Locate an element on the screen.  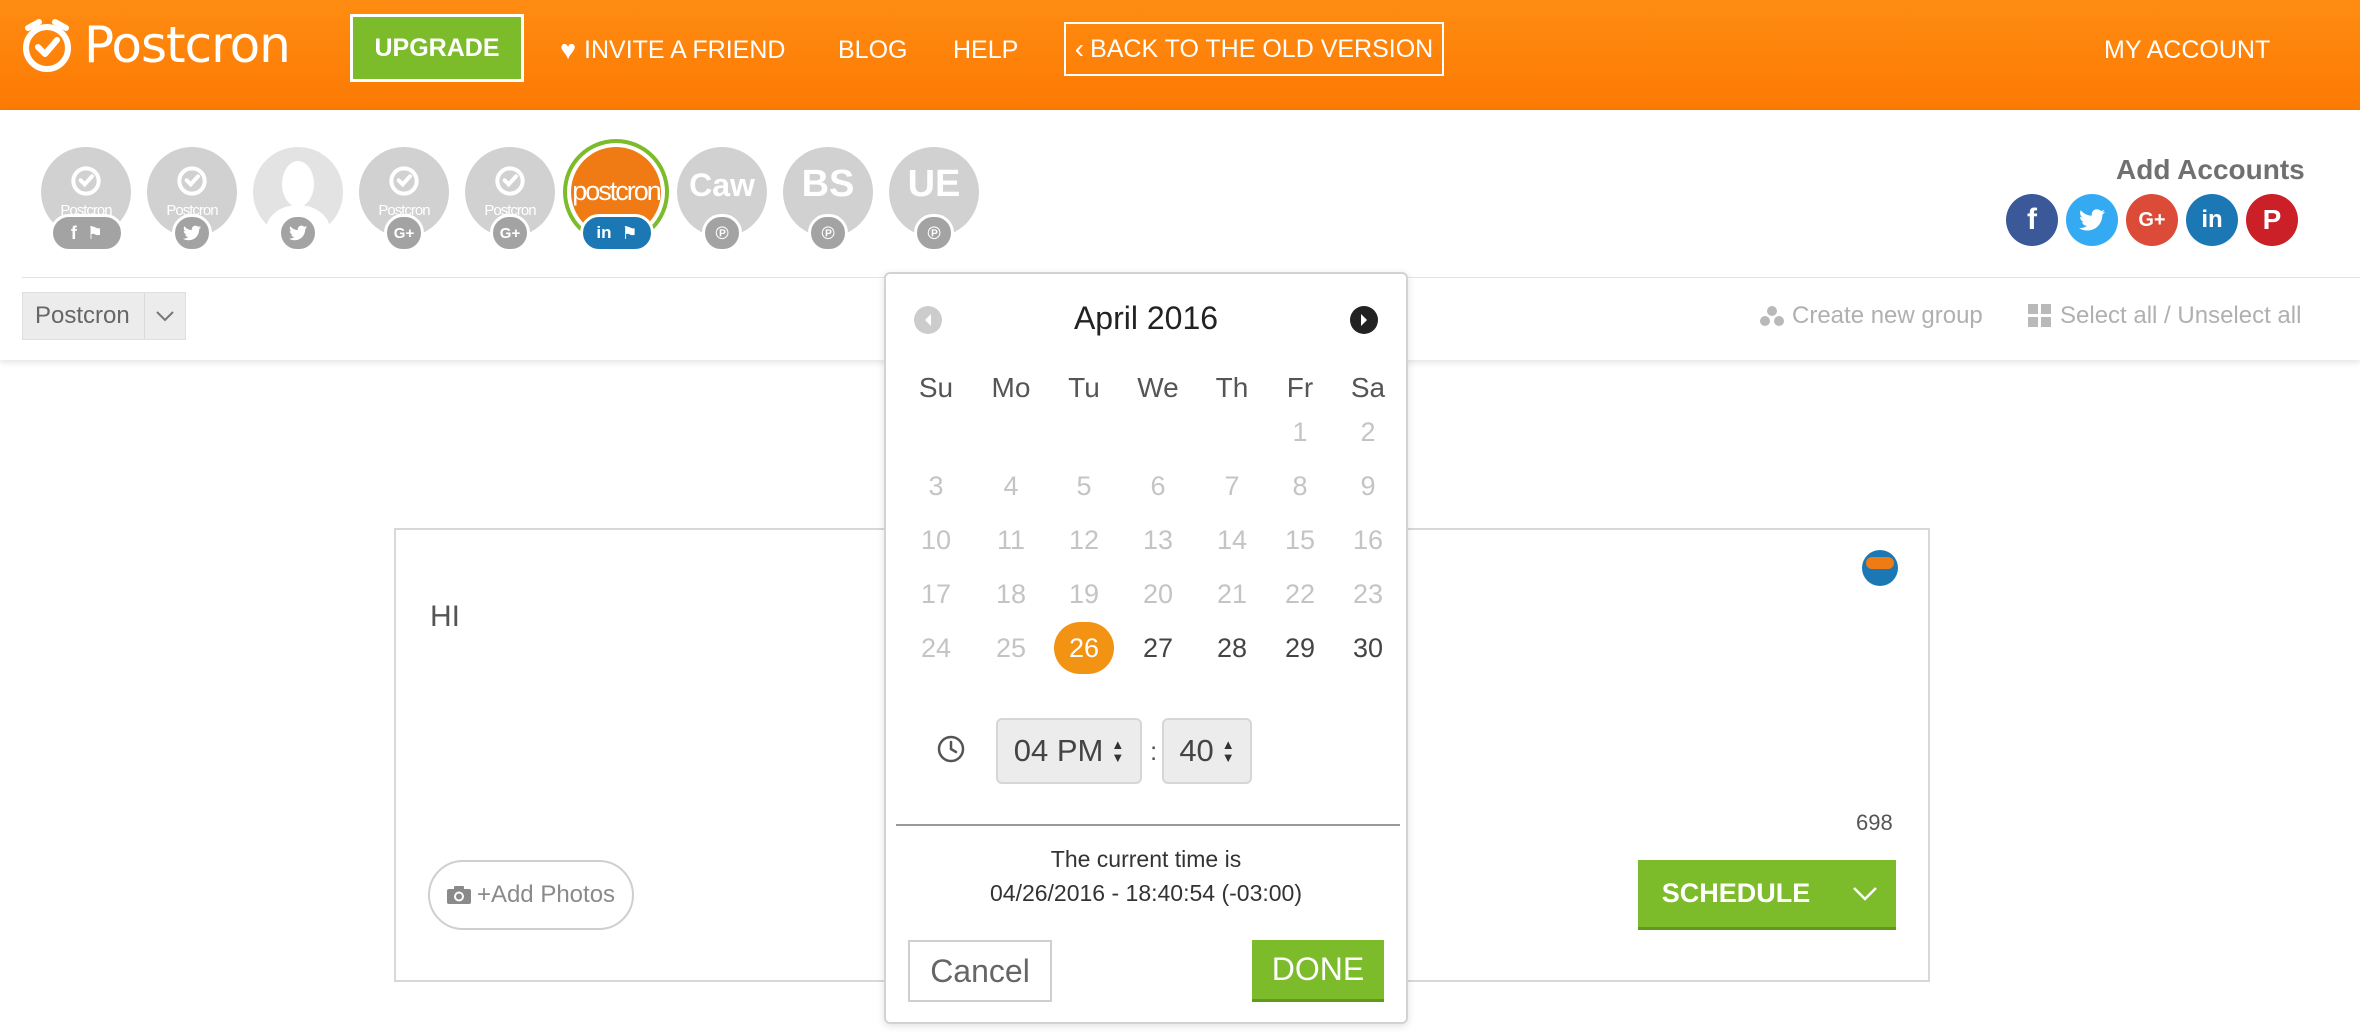
help-link: HELP is located at coordinates (985, 50).